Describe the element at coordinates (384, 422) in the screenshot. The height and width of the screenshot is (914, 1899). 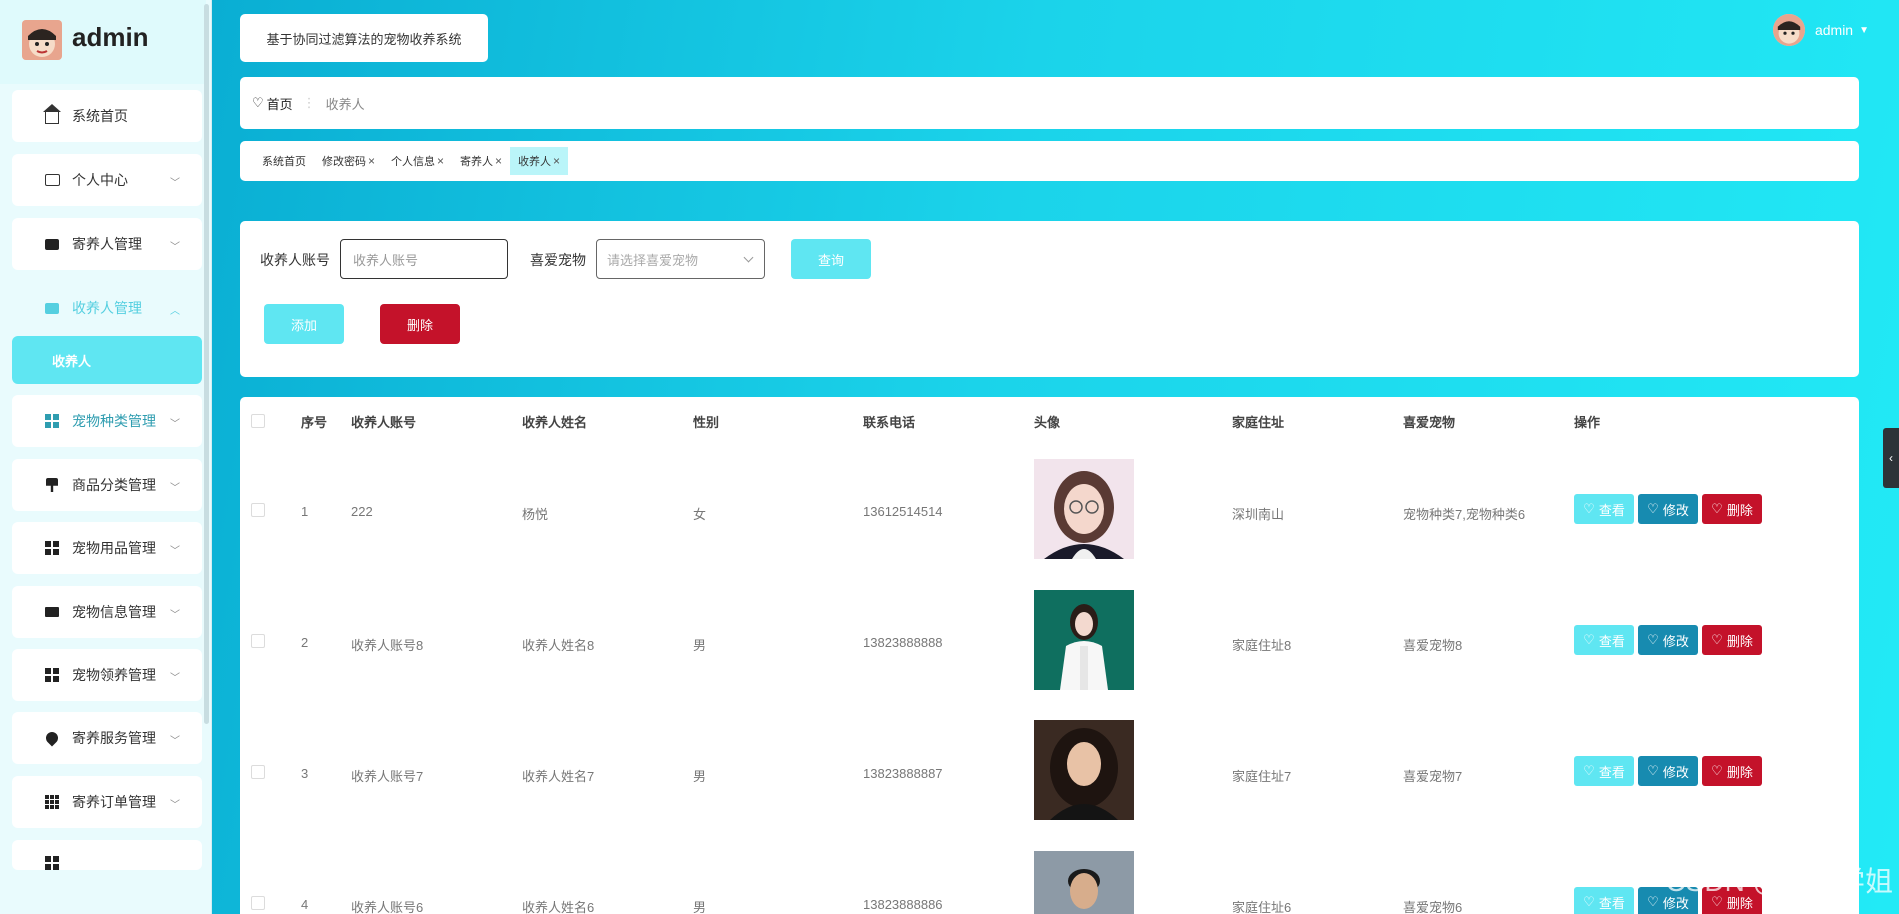
I see `col-account: 收养人账号` at that location.